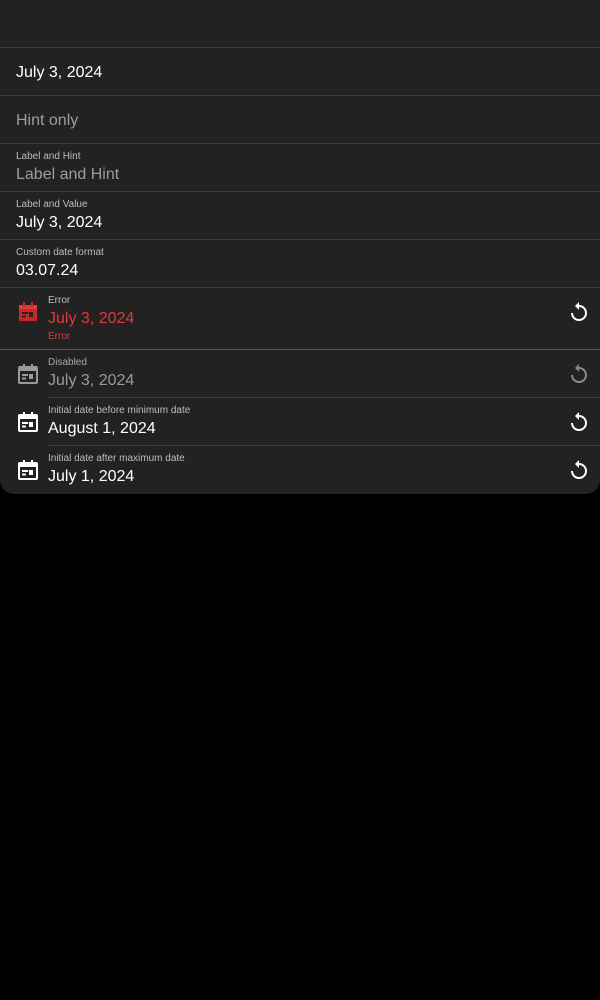 The height and width of the screenshot is (1000, 600). What do you see at coordinates (91, 476) in the screenshot?
I see `date-value: July 1, 2024` at bounding box center [91, 476].